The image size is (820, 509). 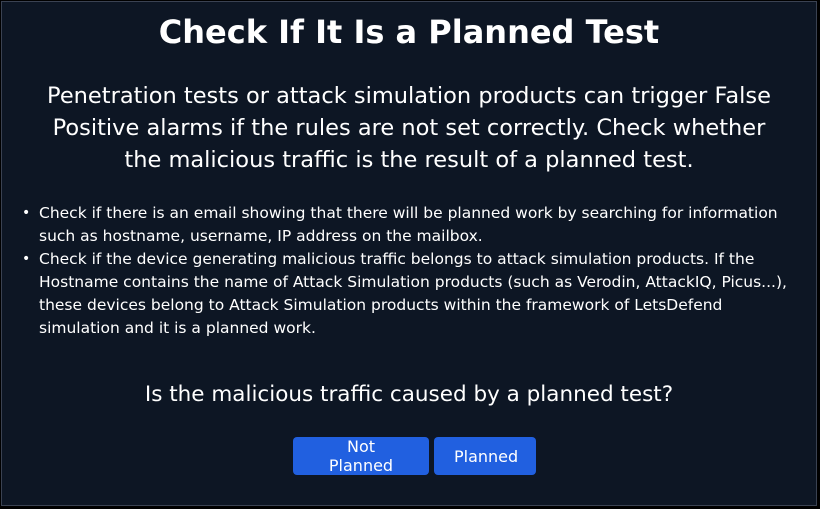 I want to click on not-planned-button: Not Planned, so click(x=361, y=456).